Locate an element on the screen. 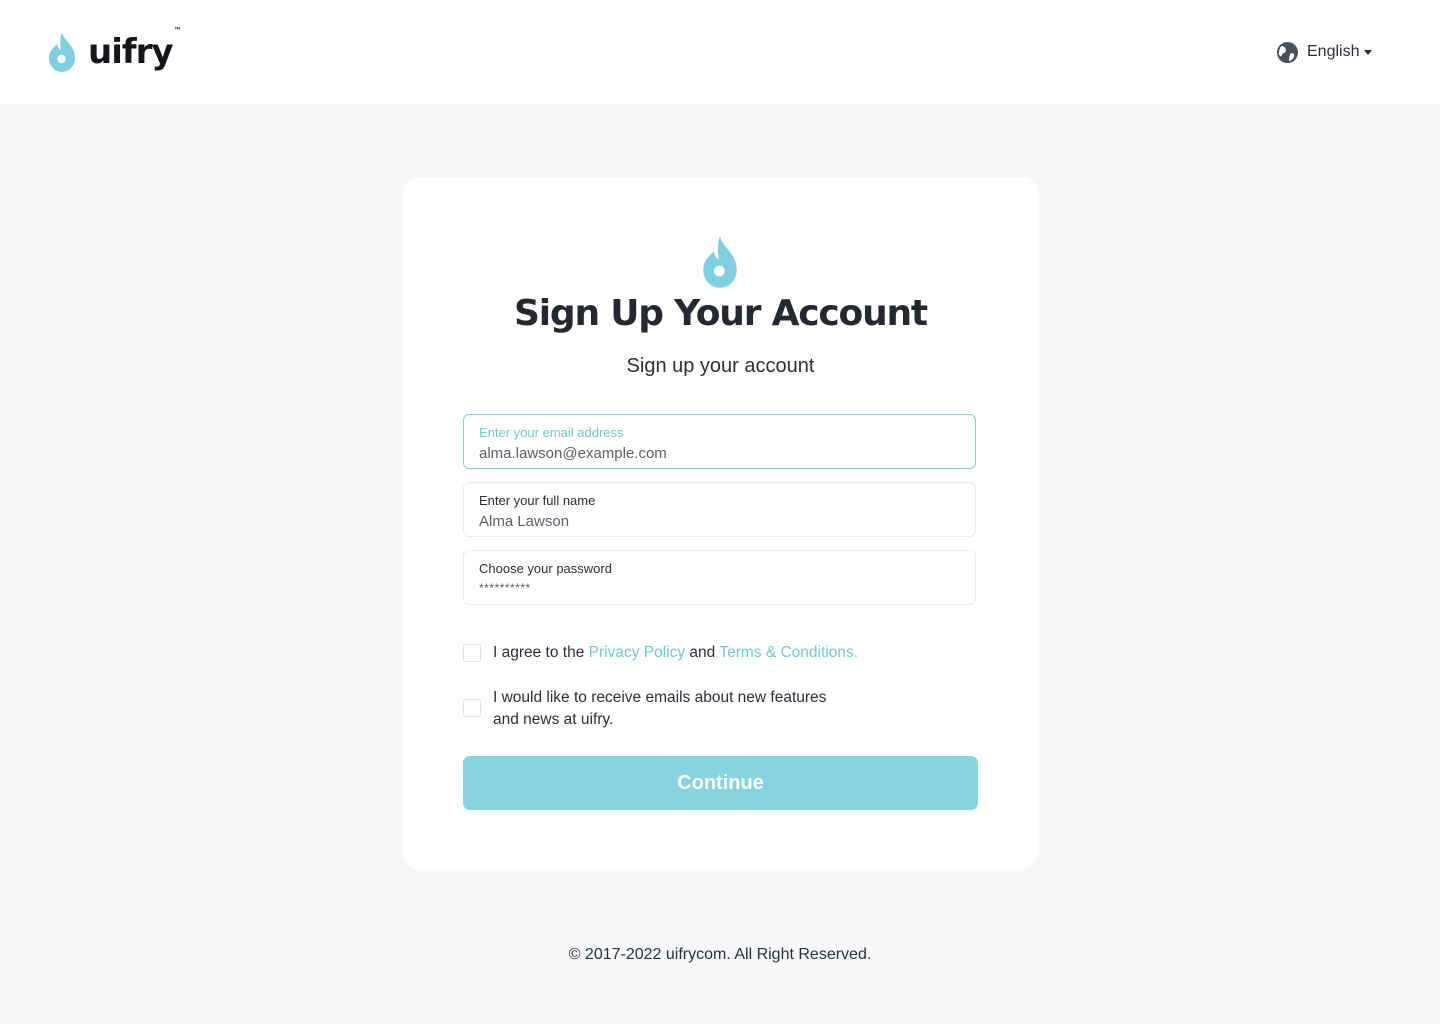 The height and width of the screenshot is (1024, 1440). globe-icon is located at coordinates (1287, 52).